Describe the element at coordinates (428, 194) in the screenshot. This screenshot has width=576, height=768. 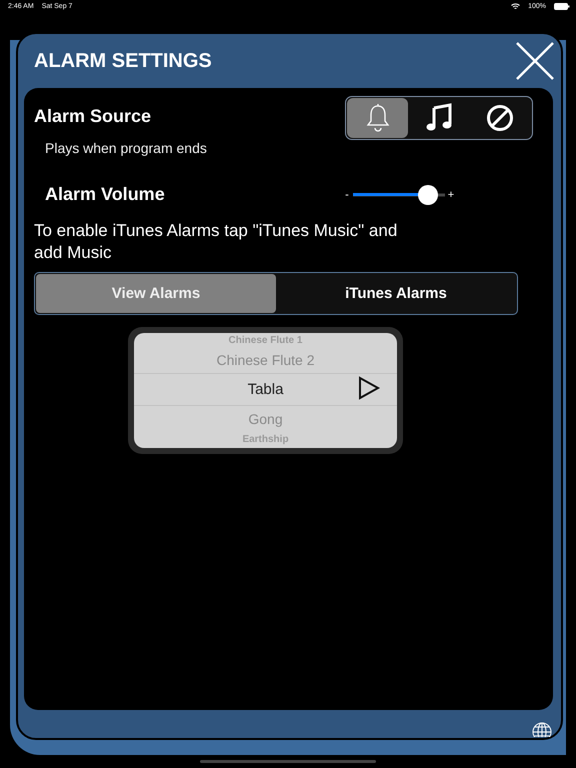
I see `slider-thumb` at that location.